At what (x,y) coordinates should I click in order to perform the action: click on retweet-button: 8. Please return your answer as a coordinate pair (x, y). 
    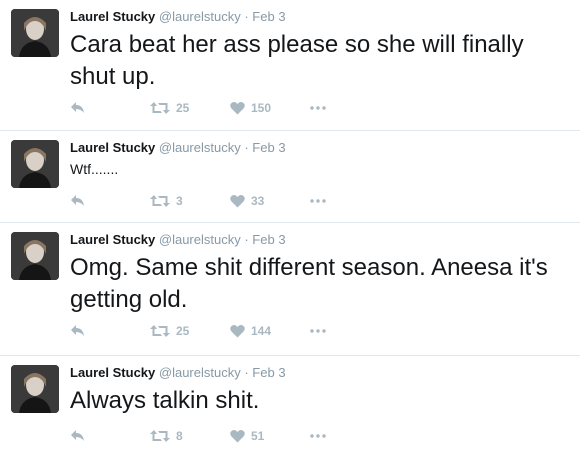
    Looking at the image, I should click on (190, 436).